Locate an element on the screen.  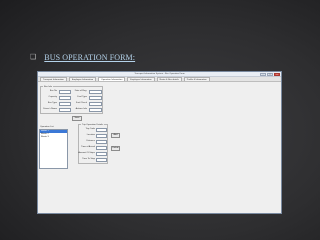
add-button: Add is located at coordinates (115, 135).